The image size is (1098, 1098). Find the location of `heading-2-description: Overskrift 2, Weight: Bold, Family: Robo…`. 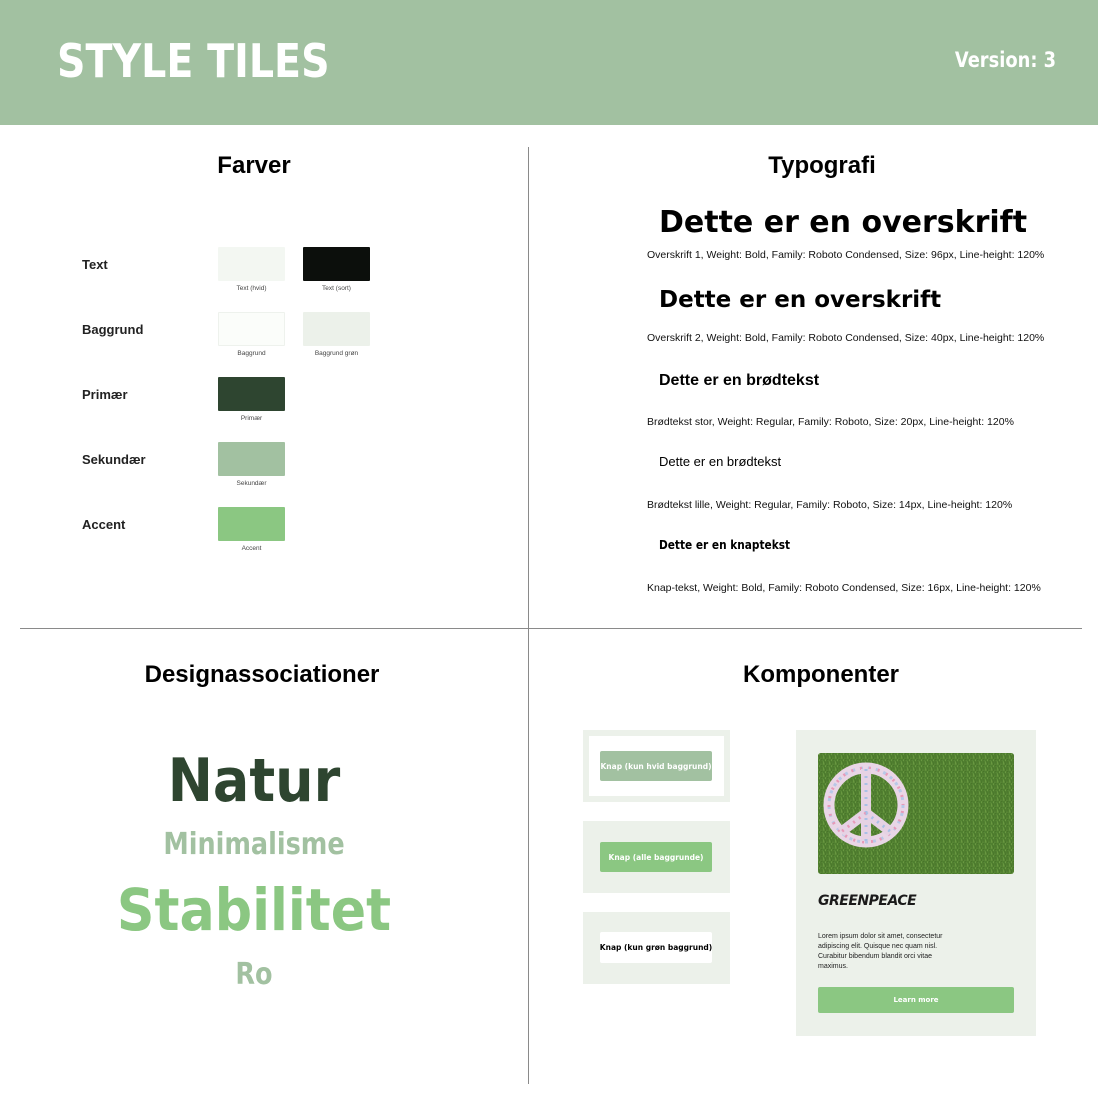

heading-2-description: Overskrift 2, Weight: Bold, Family: Robo… is located at coordinates (846, 338).